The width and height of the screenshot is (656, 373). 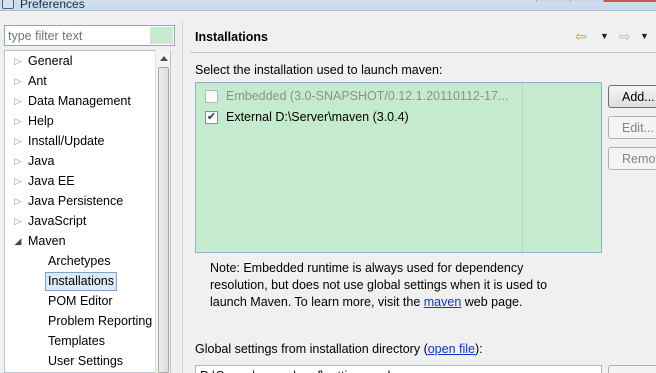 I want to click on preferences-window-icon, so click(x=8, y=4).